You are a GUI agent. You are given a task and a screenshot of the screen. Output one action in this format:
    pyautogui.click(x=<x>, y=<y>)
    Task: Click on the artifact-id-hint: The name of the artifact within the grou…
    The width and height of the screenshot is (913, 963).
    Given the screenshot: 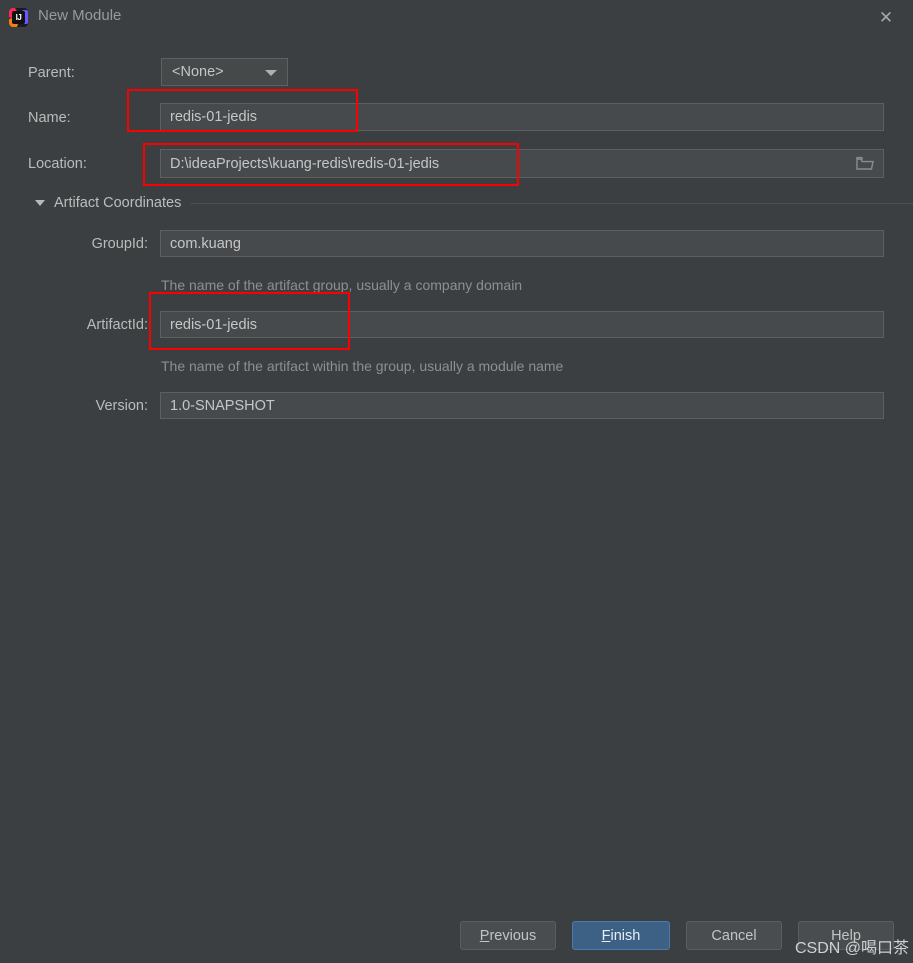 What is the action you would take?
    pyautogui.click(x=362, y=366)
    